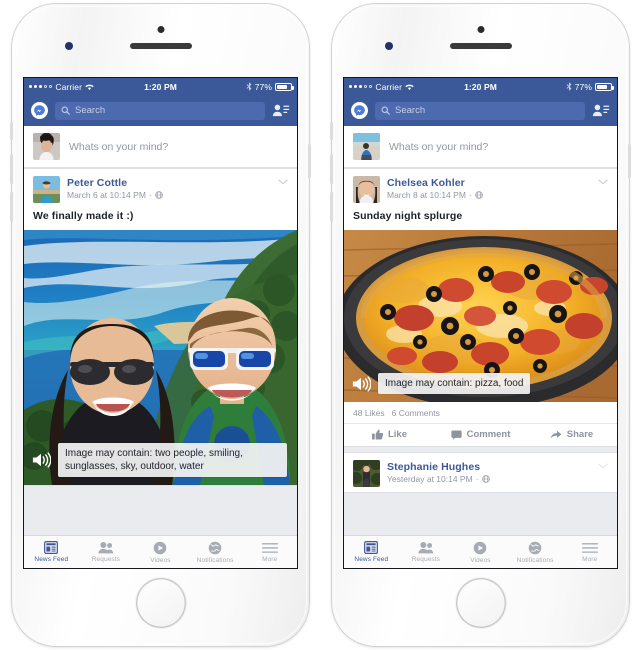 Image resolution: width=640 pixels, height=650 pixels. I want to click on share-button: Share, so click(571, 434).